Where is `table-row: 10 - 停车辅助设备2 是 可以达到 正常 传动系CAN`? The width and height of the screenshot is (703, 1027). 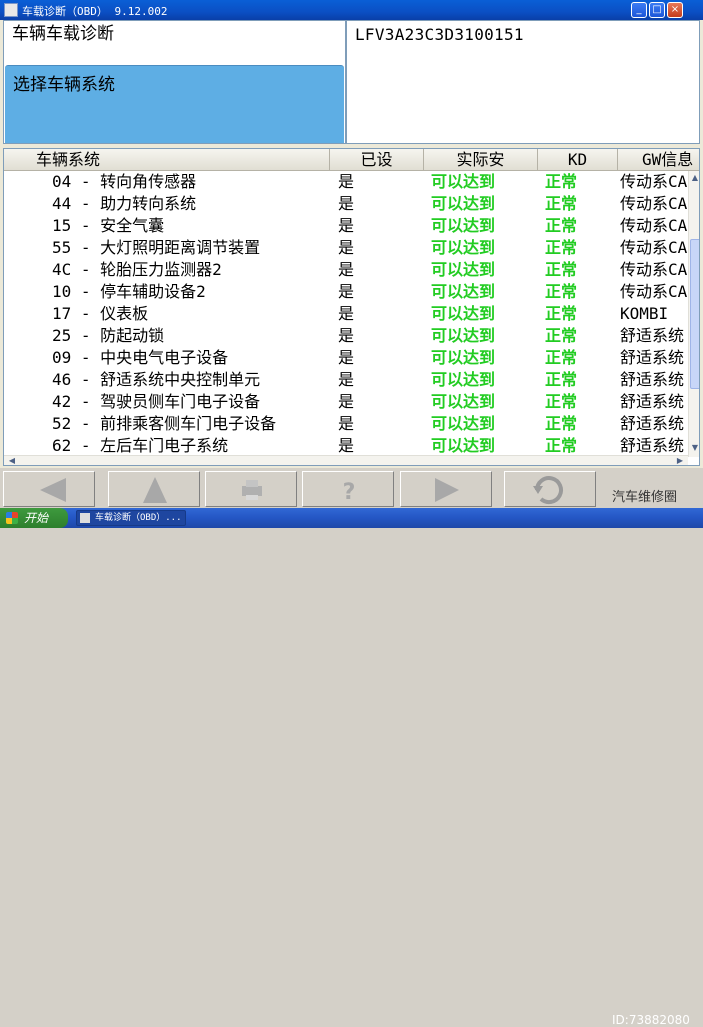
table-row: 10 - 停车辅助设备2 是 可以达到 正常 传动系CAN is located at coordinates (346, 292).